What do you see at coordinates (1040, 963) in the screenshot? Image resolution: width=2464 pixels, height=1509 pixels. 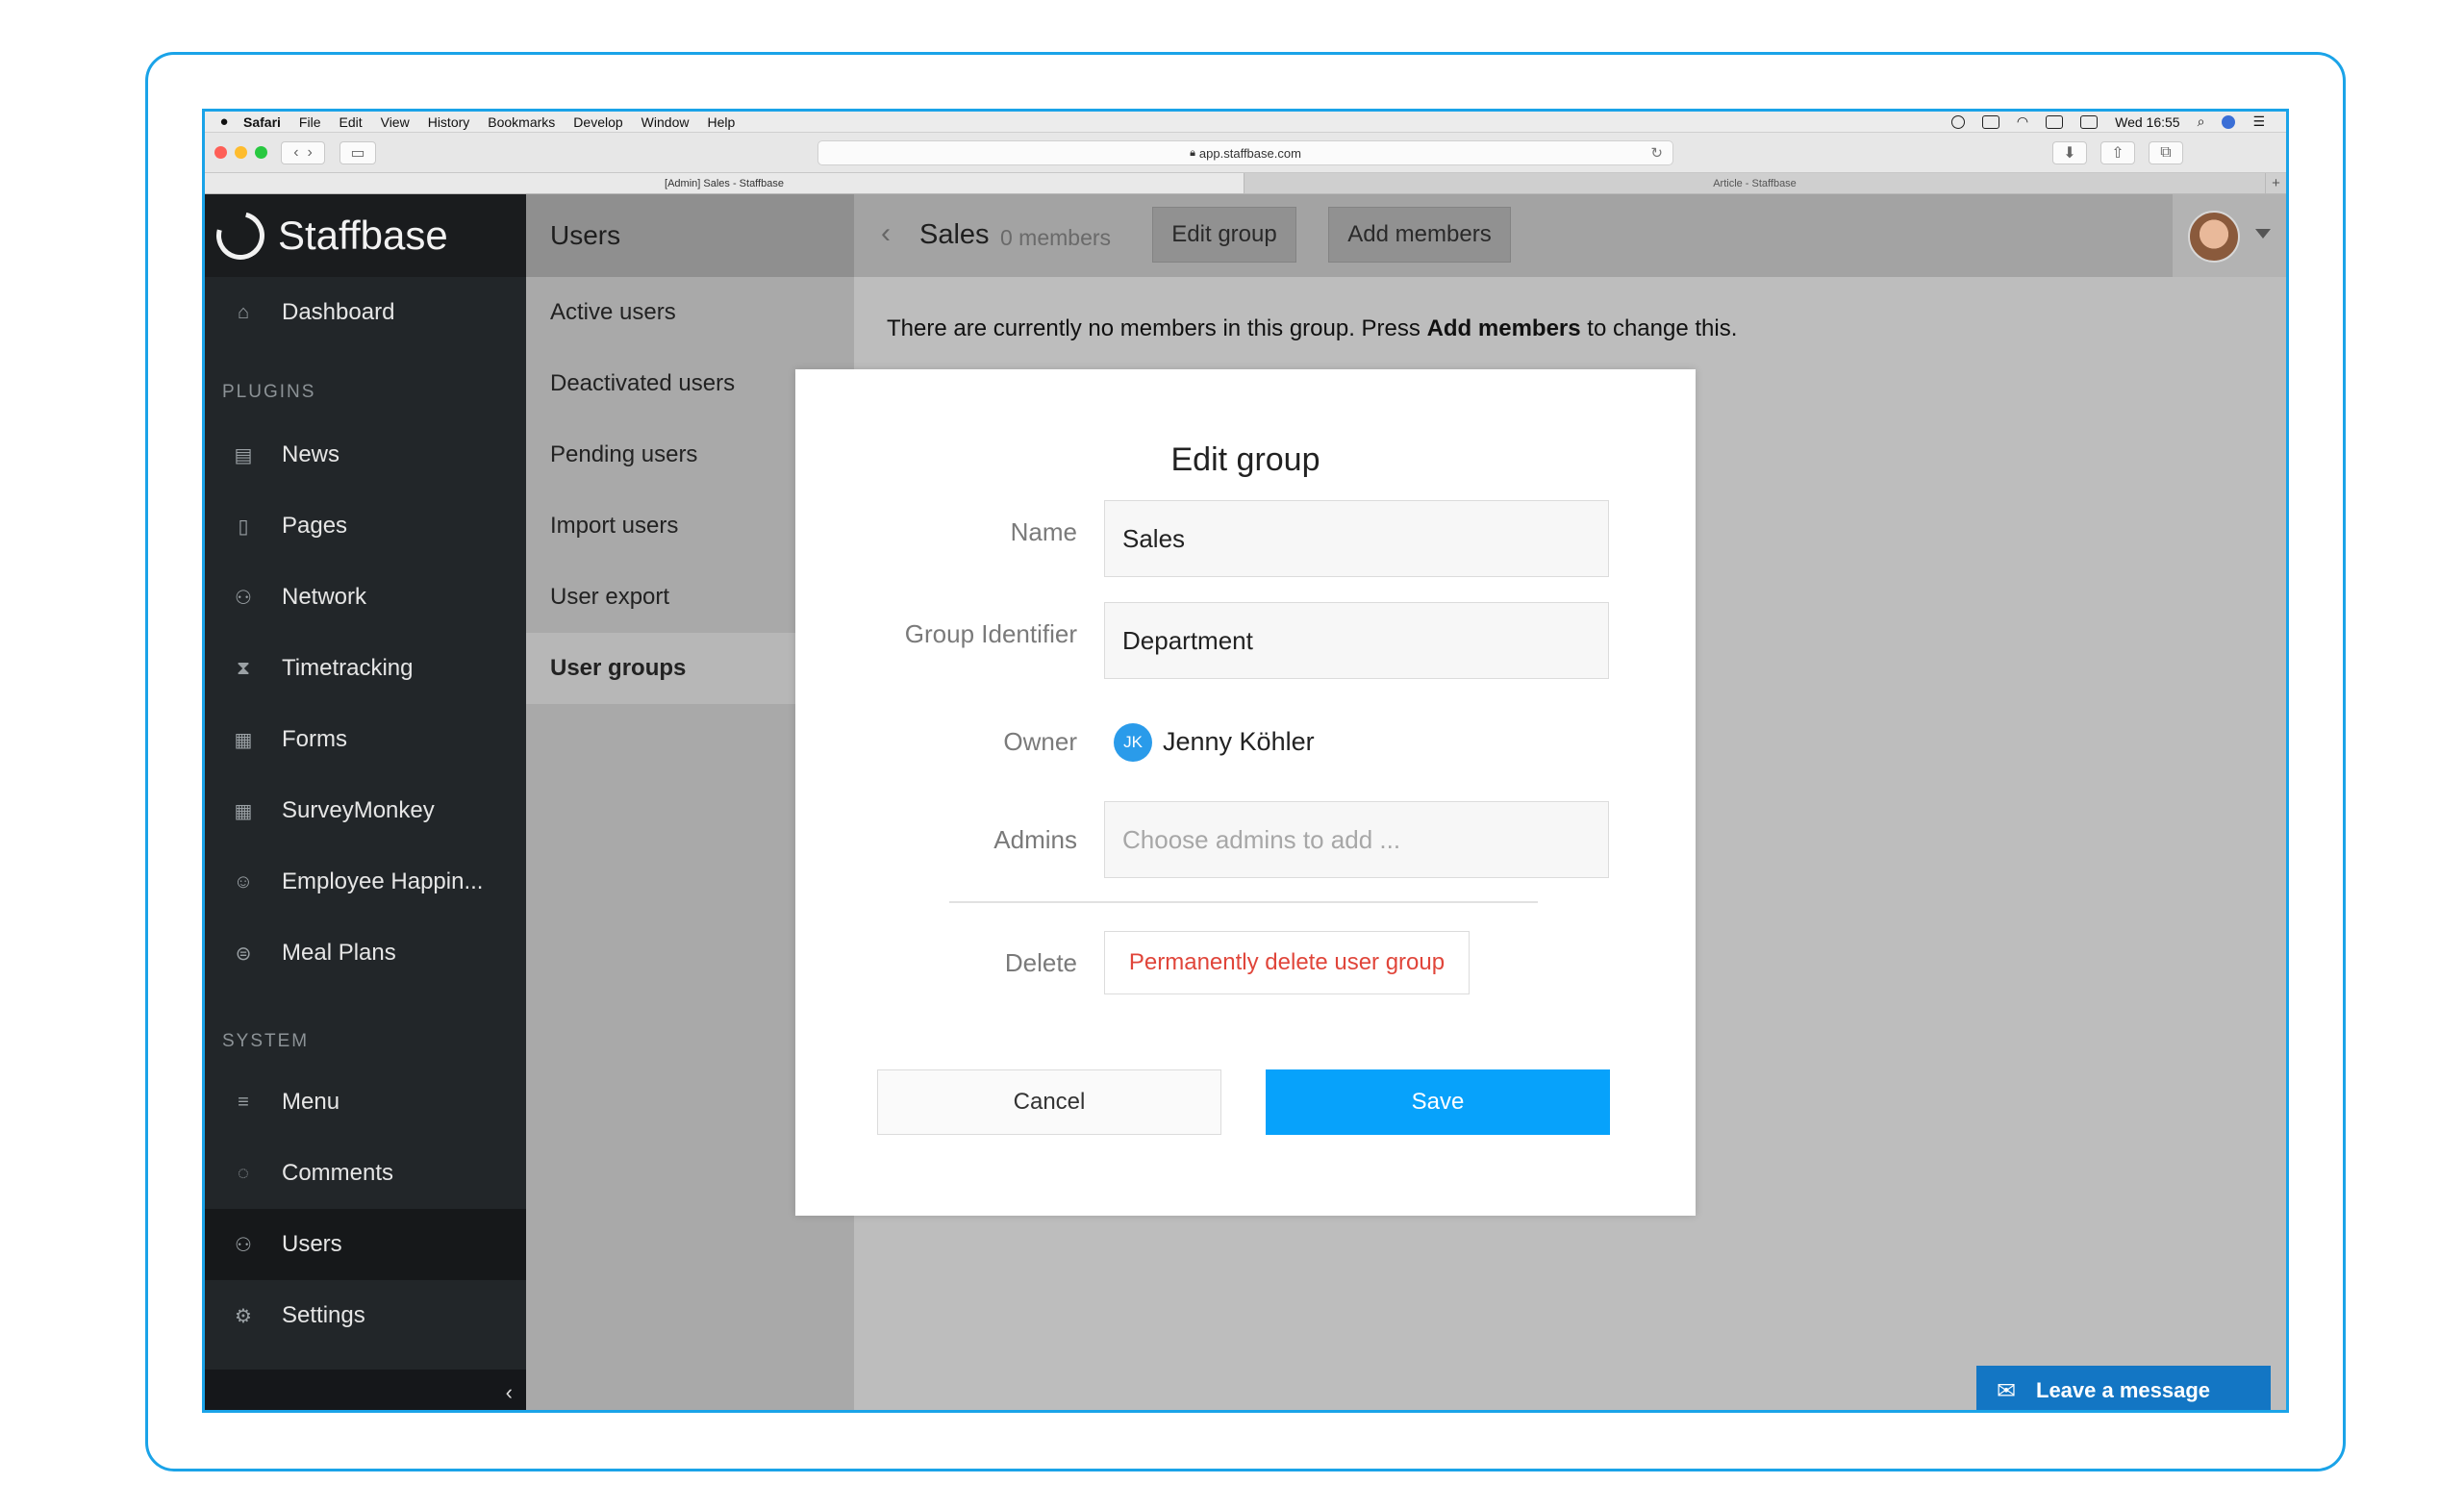 I see `delete-label: Delete` at bounding box center [1040, 963].